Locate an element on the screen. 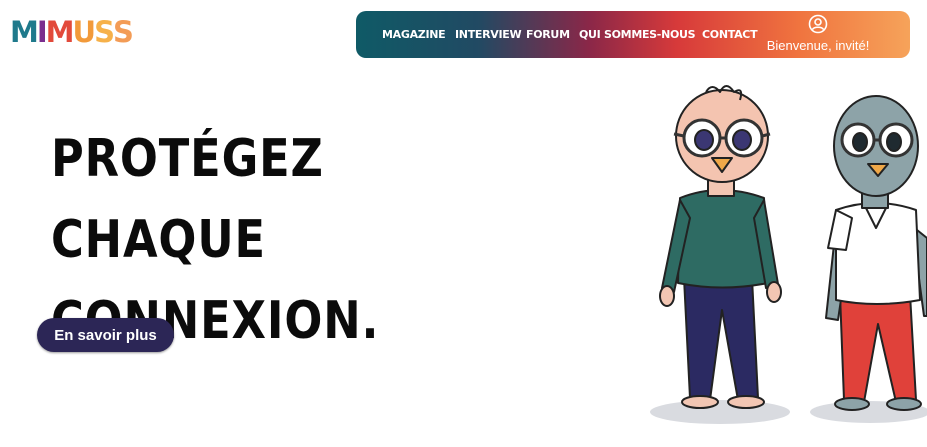 The width and height of the screenshot is (927, 447). hero-headline-line1: PROTÉGEZ CHAQUE is located at coordinates (187, 199).